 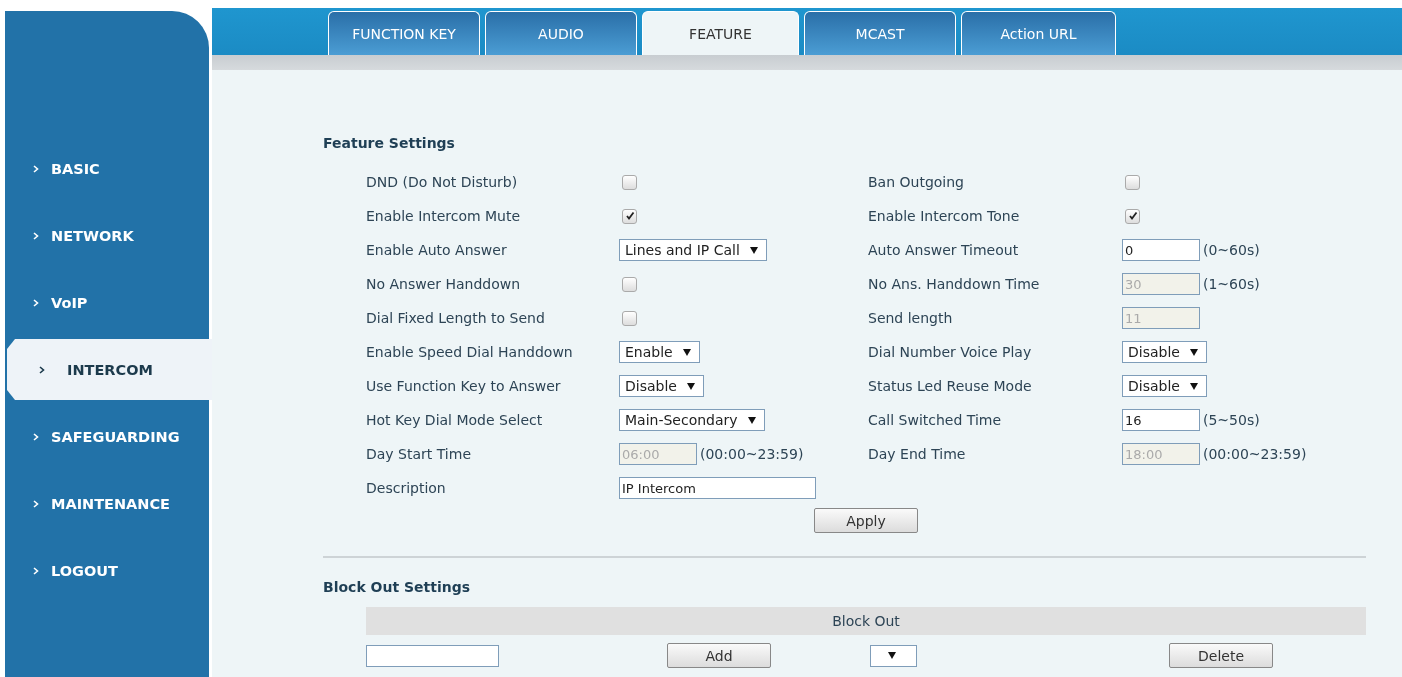 What do you see at coordinates (916, 182) in the screenshot?
I see `field-label: Ban Outgoing` at bounding box center [916, 182].